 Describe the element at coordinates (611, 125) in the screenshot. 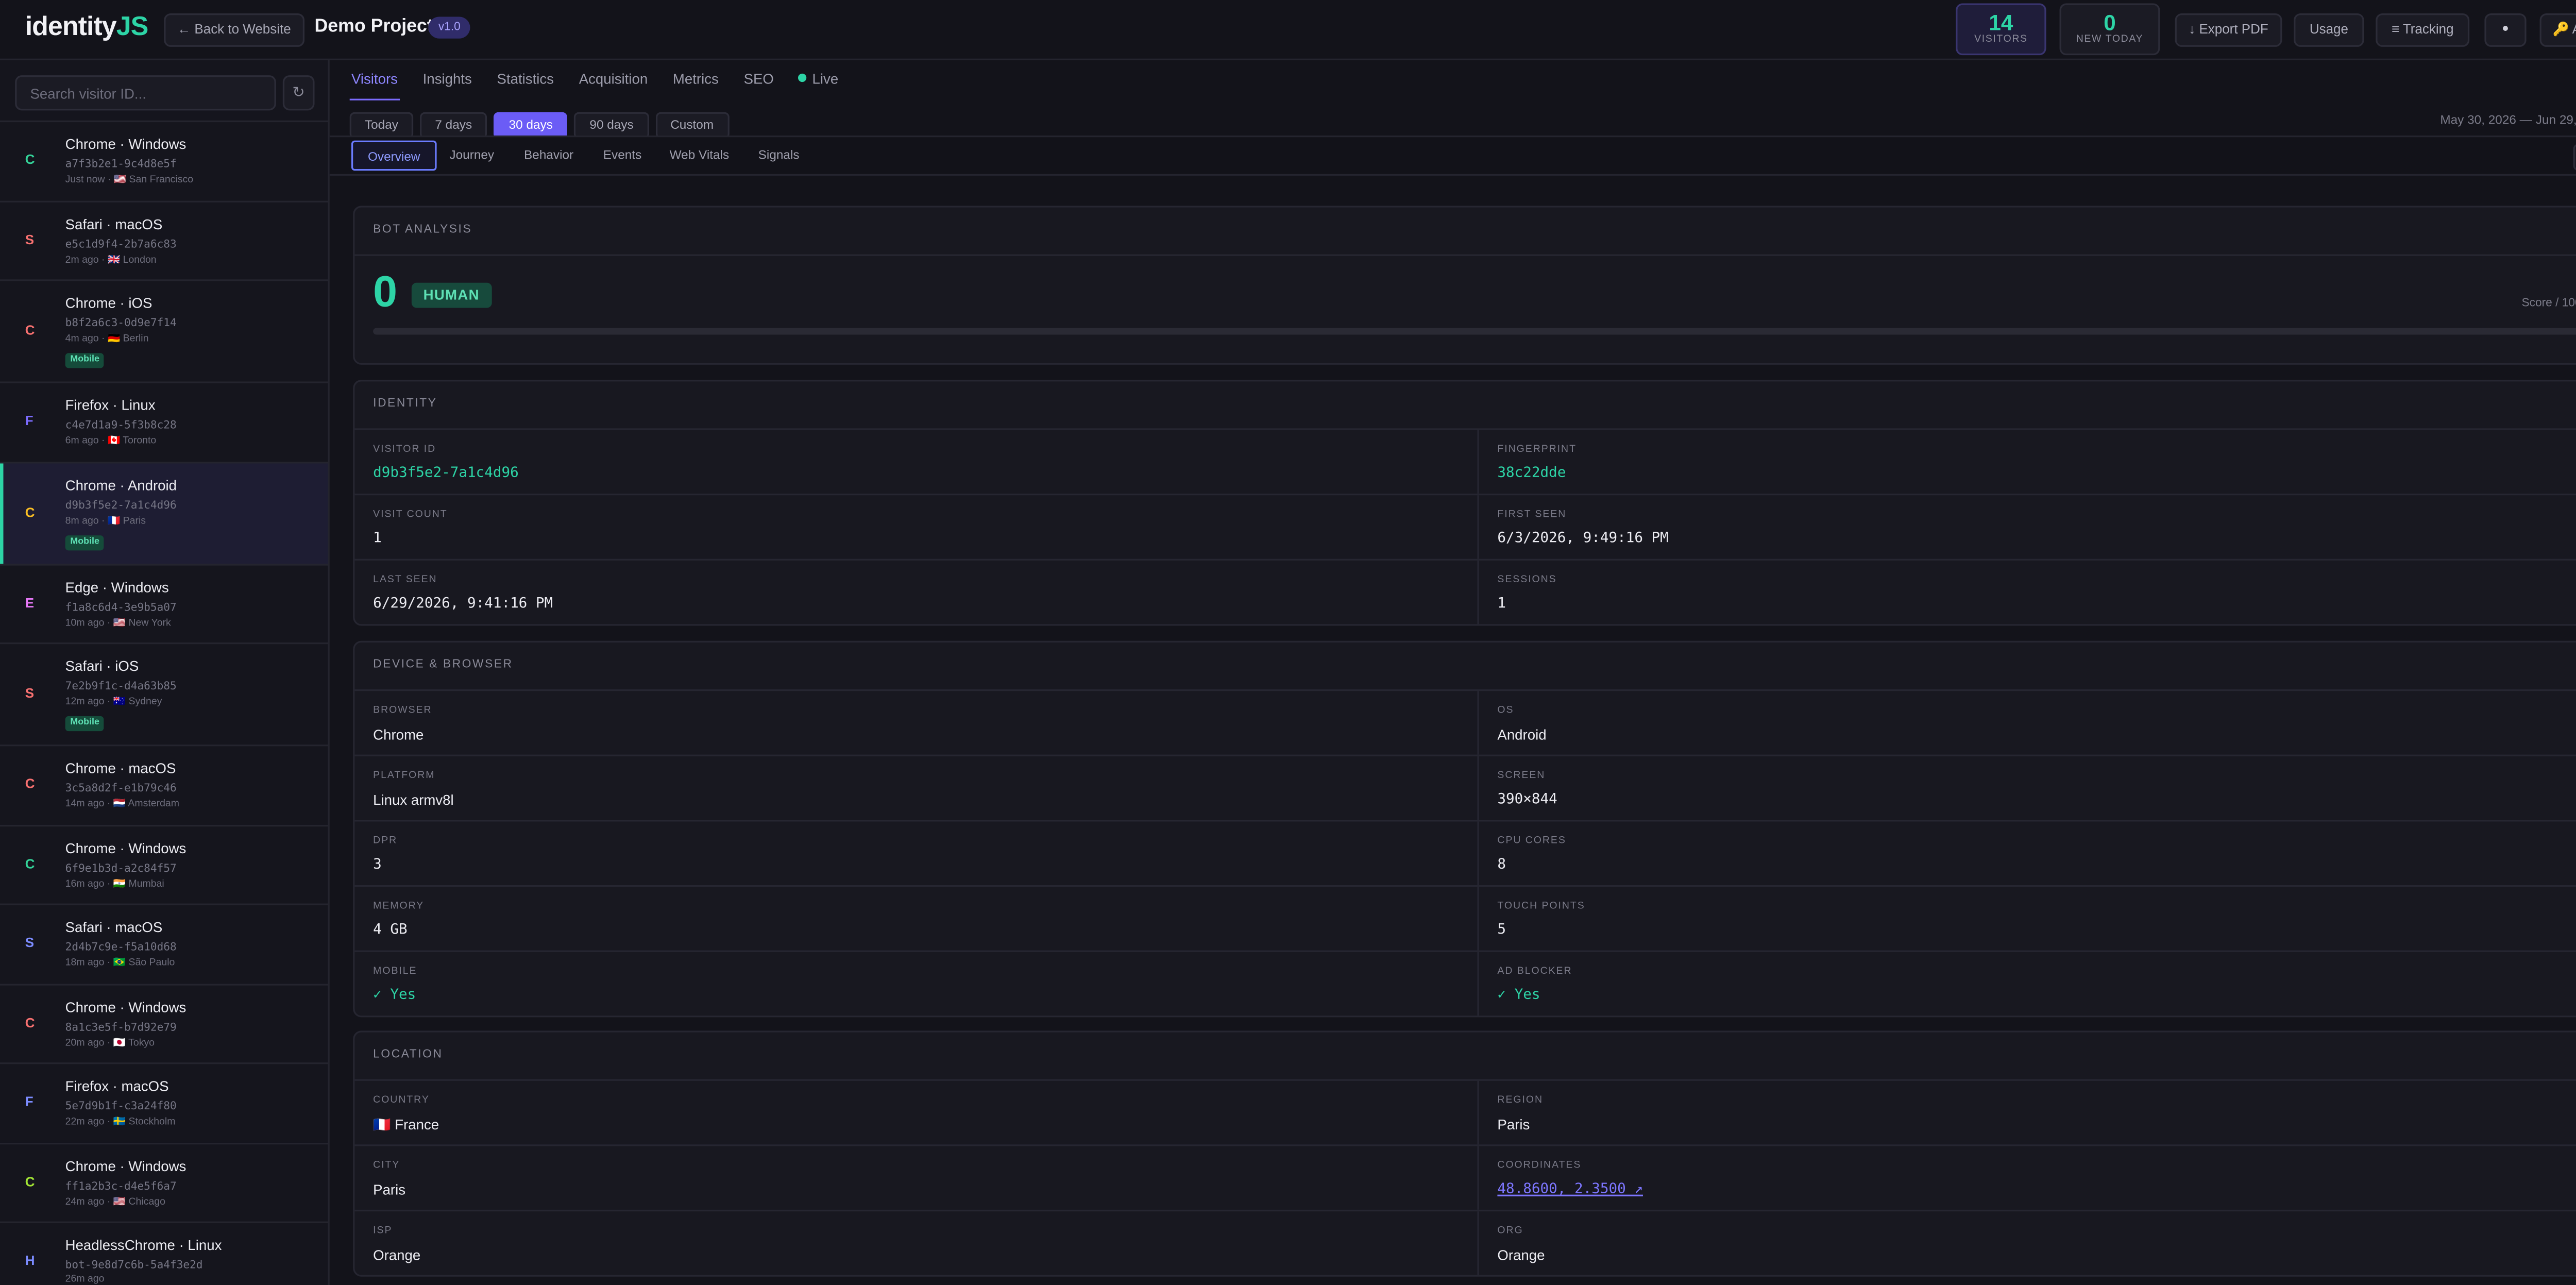

I see `range-90-days: 90 days` at that location.